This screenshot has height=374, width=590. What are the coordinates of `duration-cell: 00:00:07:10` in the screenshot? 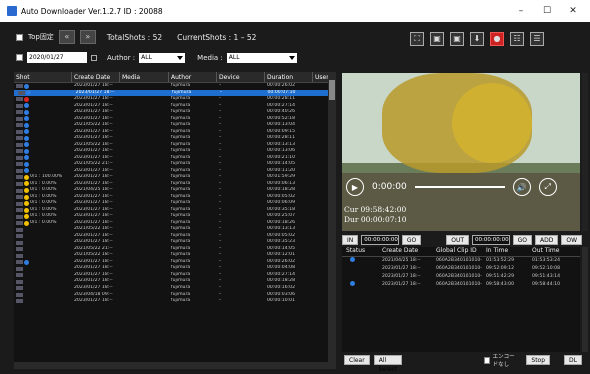 It's located at (281, 92).